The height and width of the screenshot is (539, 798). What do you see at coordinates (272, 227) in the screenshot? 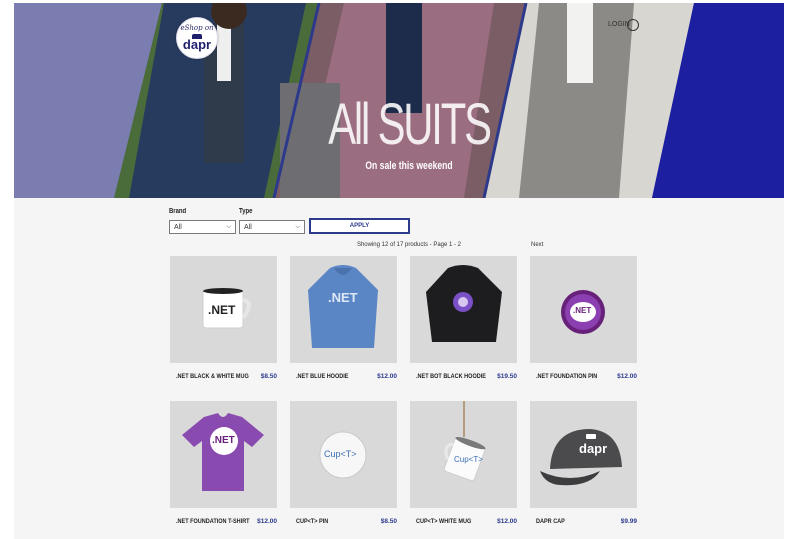
I see `type-select: All ⌵` at bounding box center [272, 227].